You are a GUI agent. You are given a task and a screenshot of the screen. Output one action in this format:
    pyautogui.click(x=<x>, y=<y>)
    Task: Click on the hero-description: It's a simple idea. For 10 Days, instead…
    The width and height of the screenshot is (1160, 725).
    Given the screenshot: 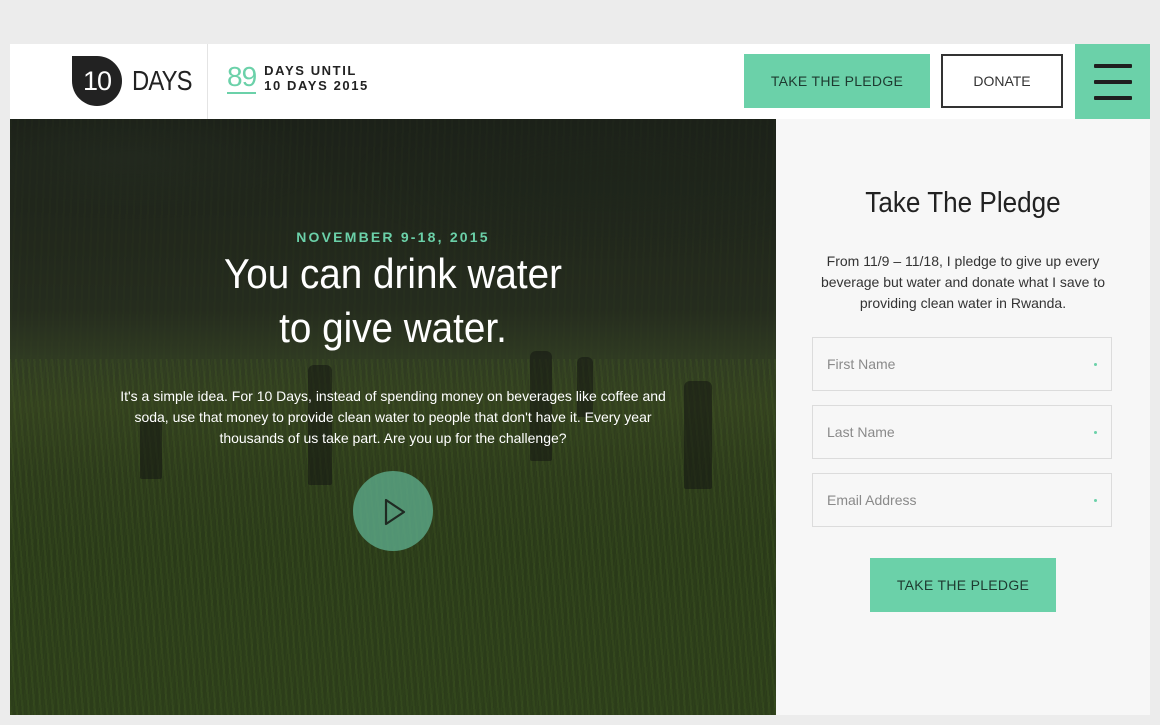 What is the action you would take?
    pyautogui.click(x=393, y=417)
    